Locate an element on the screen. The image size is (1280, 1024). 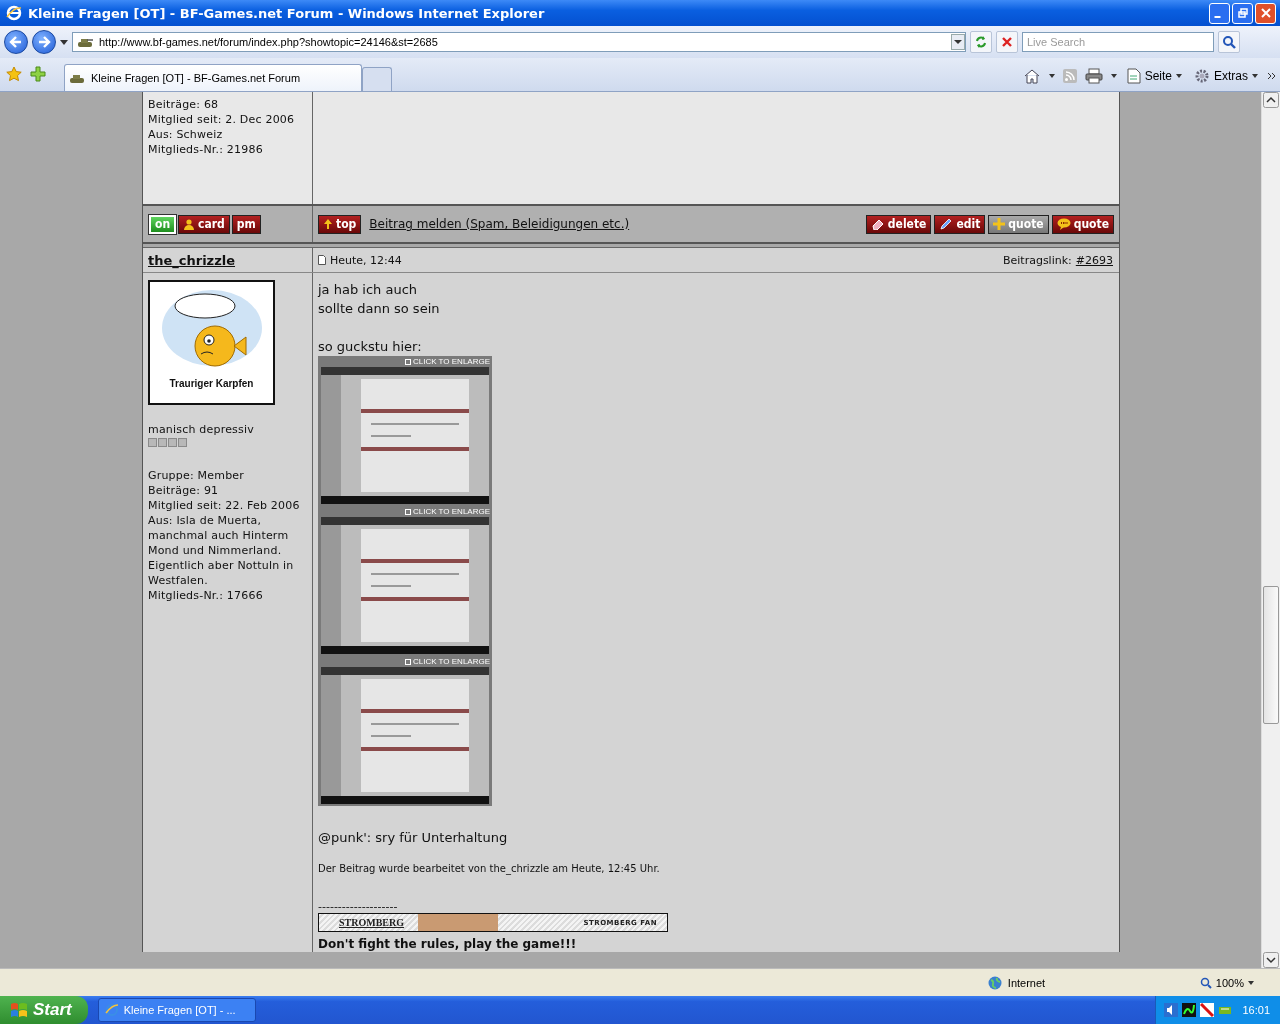
stop-icon is located at coordinates (1007, 42).